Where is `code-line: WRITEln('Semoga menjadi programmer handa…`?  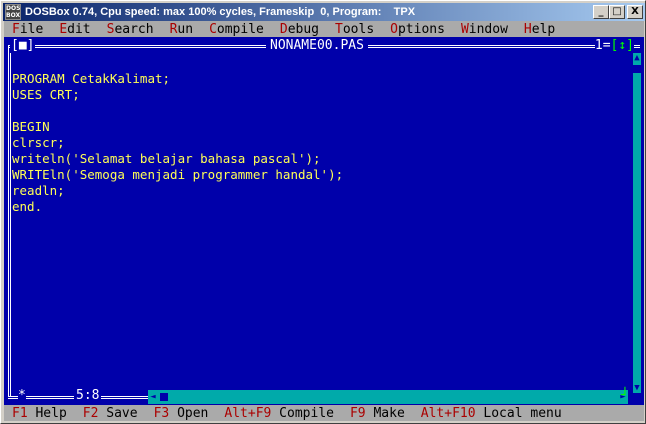 code-line: WRITEln('Semoga menjadi programmer handa… is located at coordinates (317, 175).